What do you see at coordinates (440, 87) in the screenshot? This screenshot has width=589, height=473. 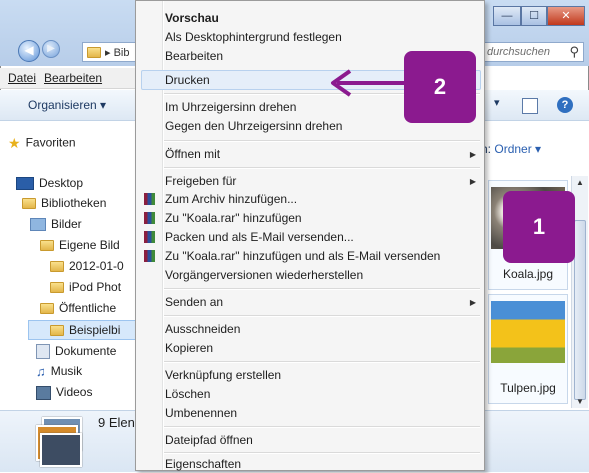 I see `annotation-badge-2: 2` at bounding box center [440, 87].